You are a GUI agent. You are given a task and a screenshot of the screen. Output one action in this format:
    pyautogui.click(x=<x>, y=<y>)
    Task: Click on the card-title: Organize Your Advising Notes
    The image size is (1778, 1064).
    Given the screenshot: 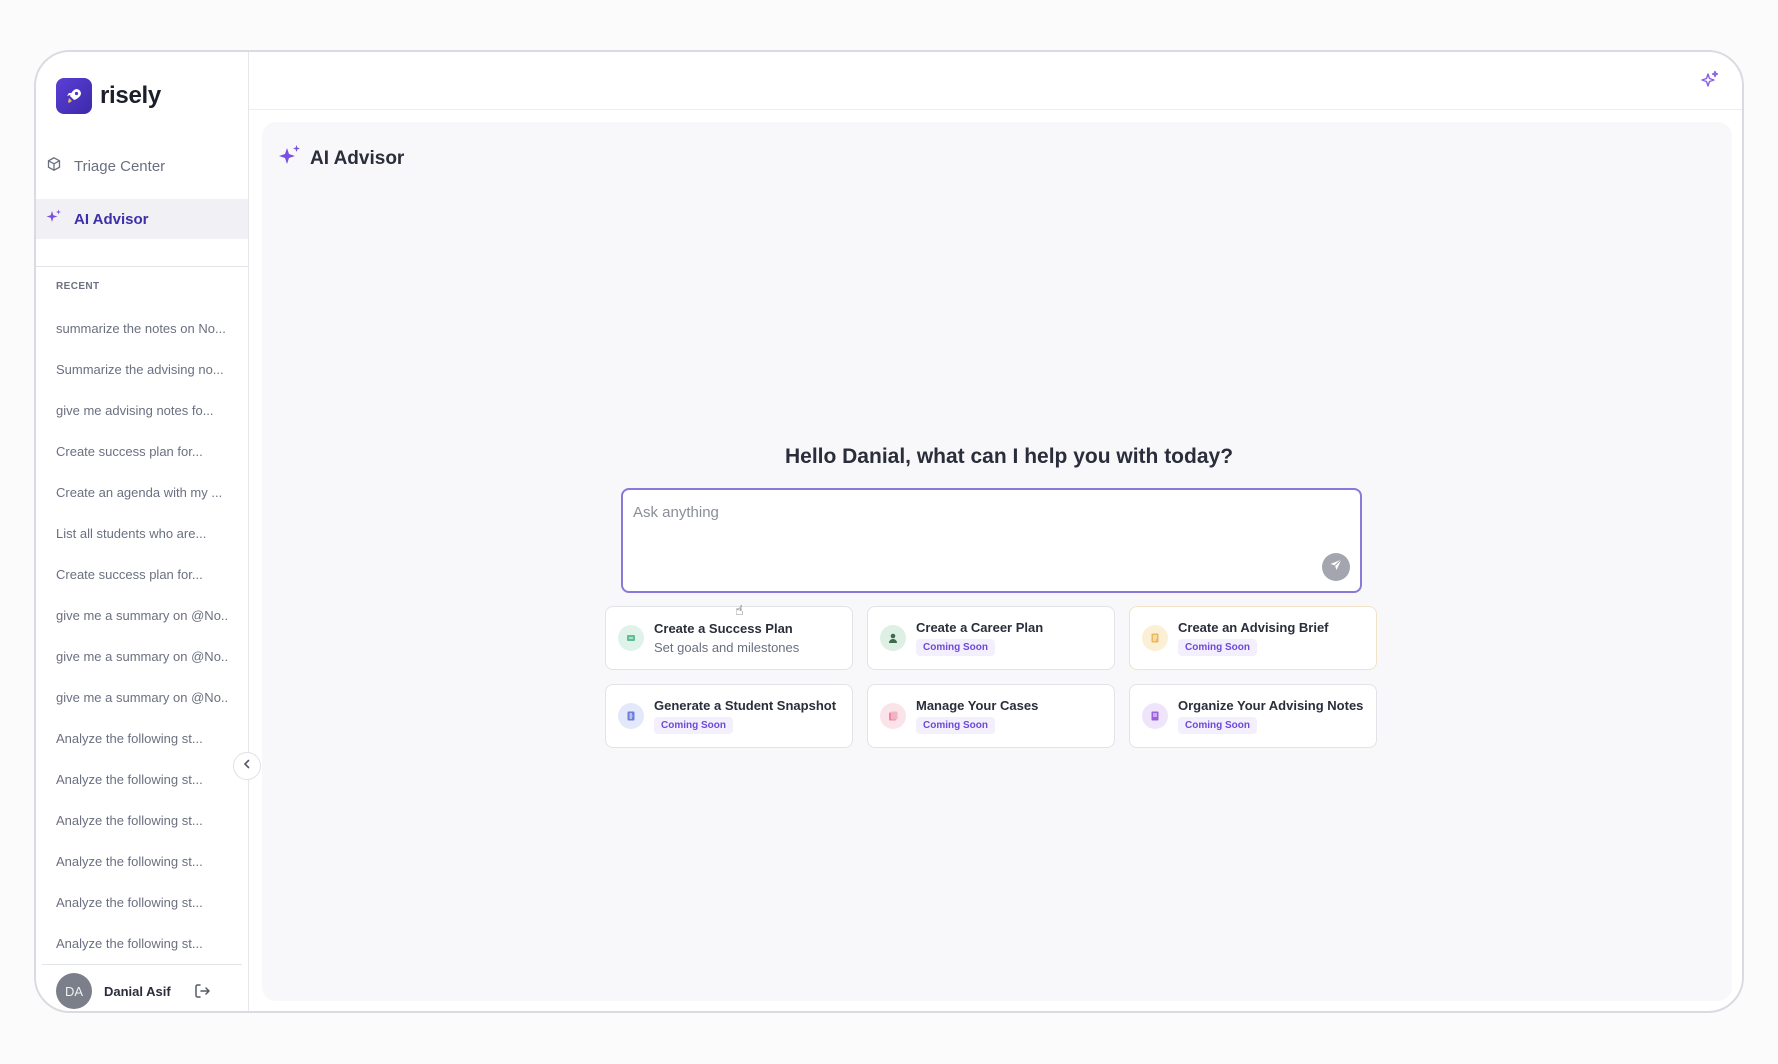 What is the action you would take?
    pyautogui.click(x=1271, y=705)
    